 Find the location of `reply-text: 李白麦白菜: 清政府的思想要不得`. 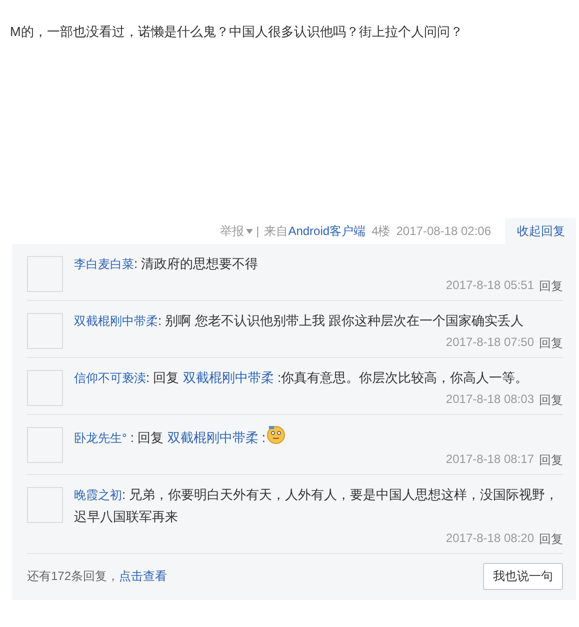

reply-text: 李白麦白菜: 清政府的思想要不得 is located at coordinates (167, 264).